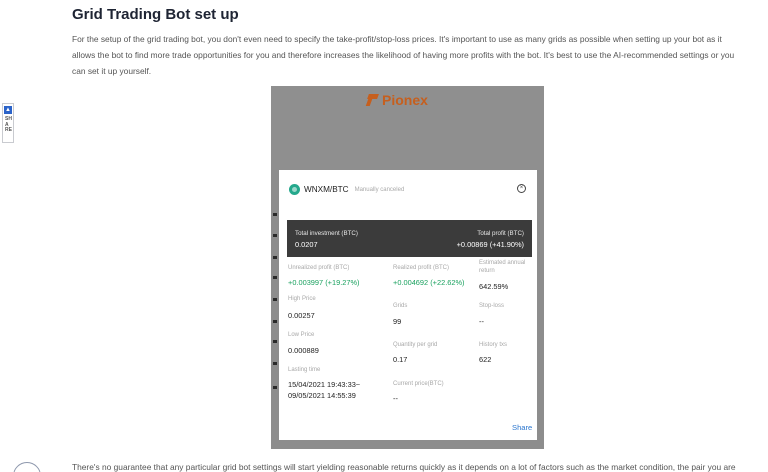  What do you see at coordinates (400, 359) in the screenshot?
I see `quantity-per-grid-value: 0.17` at bounding box center [400, 359].